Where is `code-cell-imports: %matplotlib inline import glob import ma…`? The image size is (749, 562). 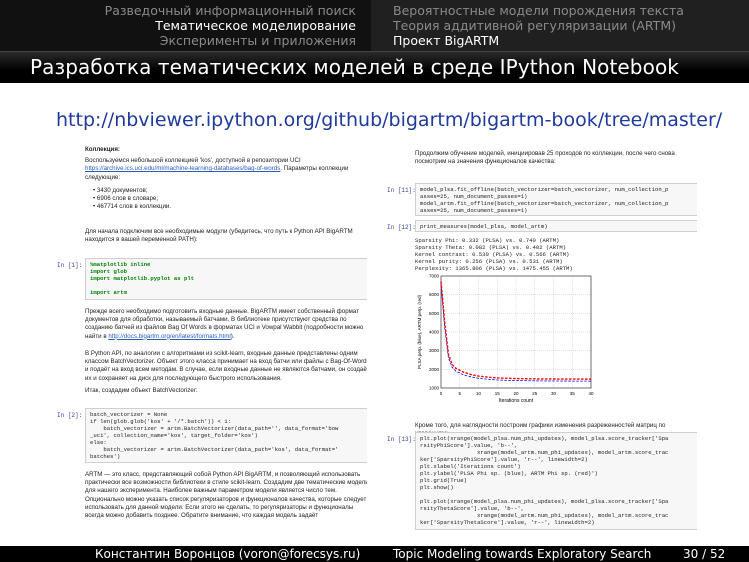 code-cell-imports: %matplotlib inline import glob import ma… is located at coordinates (226, 279).